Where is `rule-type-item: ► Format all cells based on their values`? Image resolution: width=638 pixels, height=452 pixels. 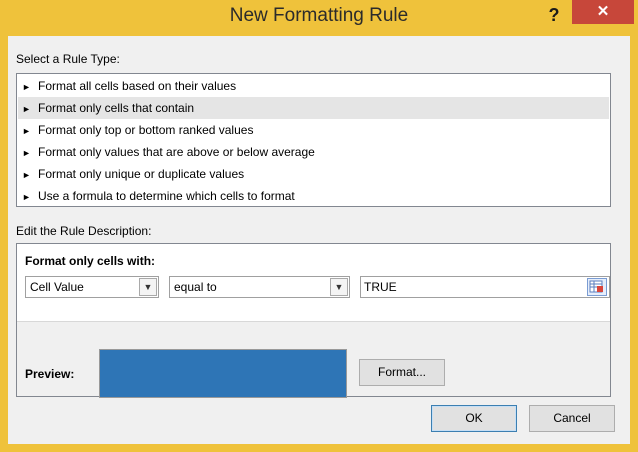
rule-type-item: ► Format all cells based on their values is located at coordinates (313, 86).